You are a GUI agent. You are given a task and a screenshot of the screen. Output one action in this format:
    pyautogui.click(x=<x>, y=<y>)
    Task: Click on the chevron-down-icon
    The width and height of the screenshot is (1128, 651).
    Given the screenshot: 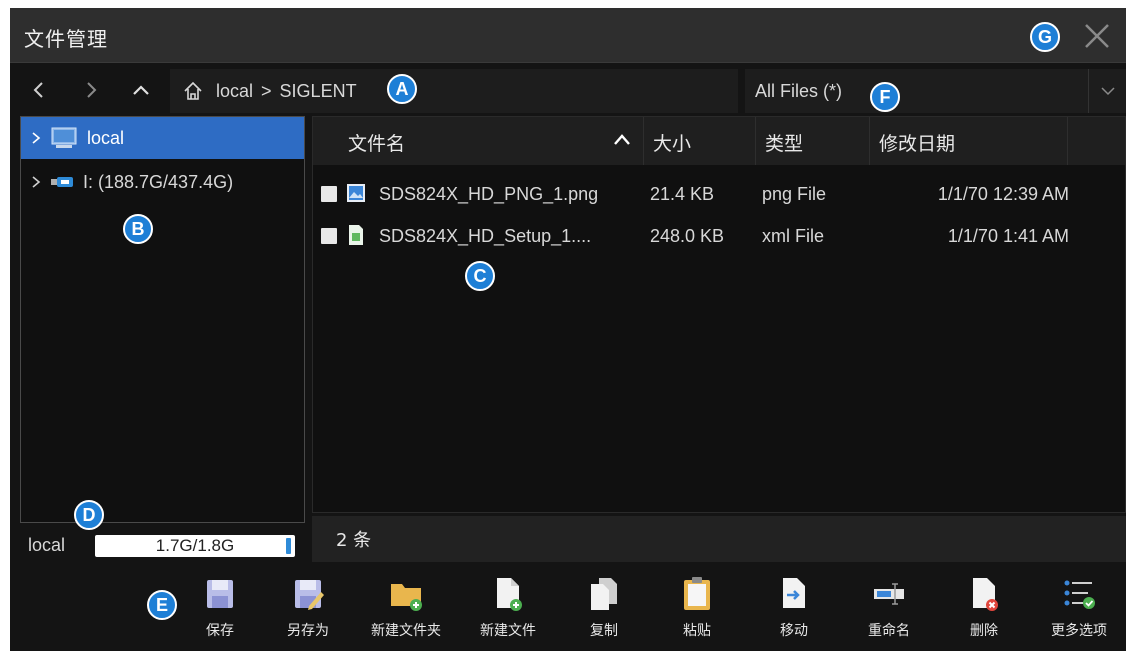 What is the action you would take?
    pyautogui.click(x=1107, y=91)
    